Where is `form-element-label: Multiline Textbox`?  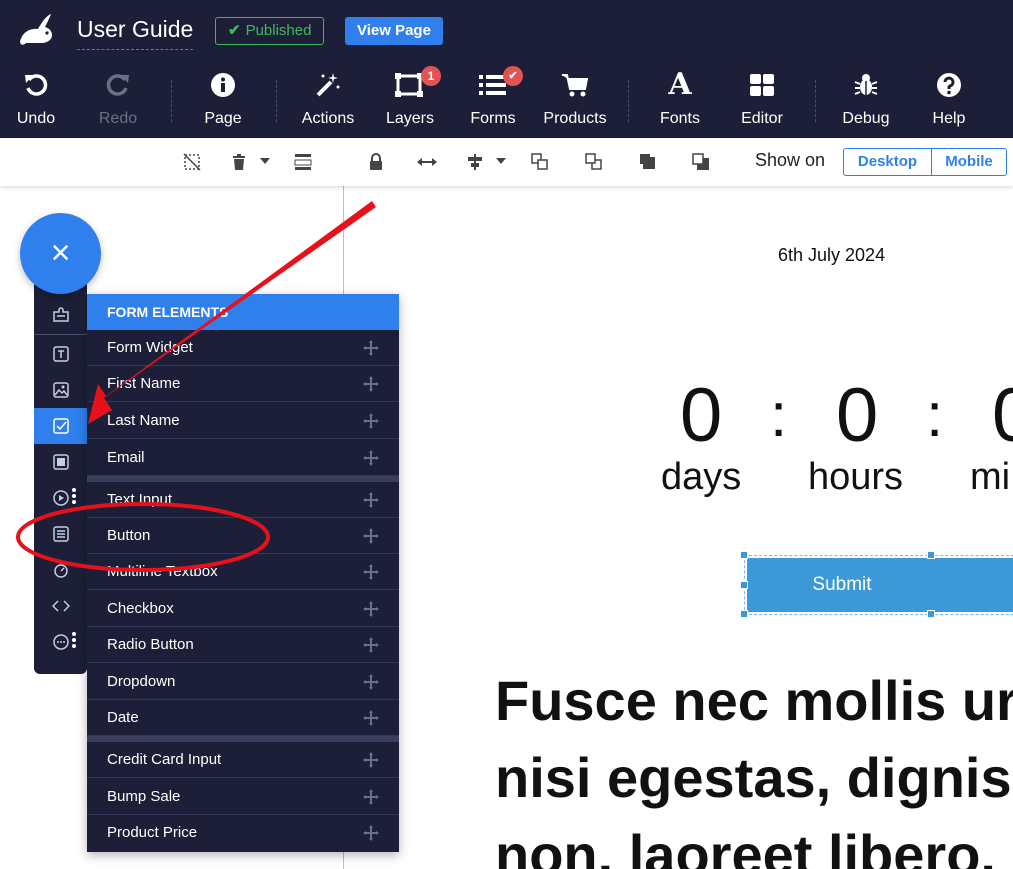
form-element-label: Multiline Textbox is located at coordinates (162, 571).